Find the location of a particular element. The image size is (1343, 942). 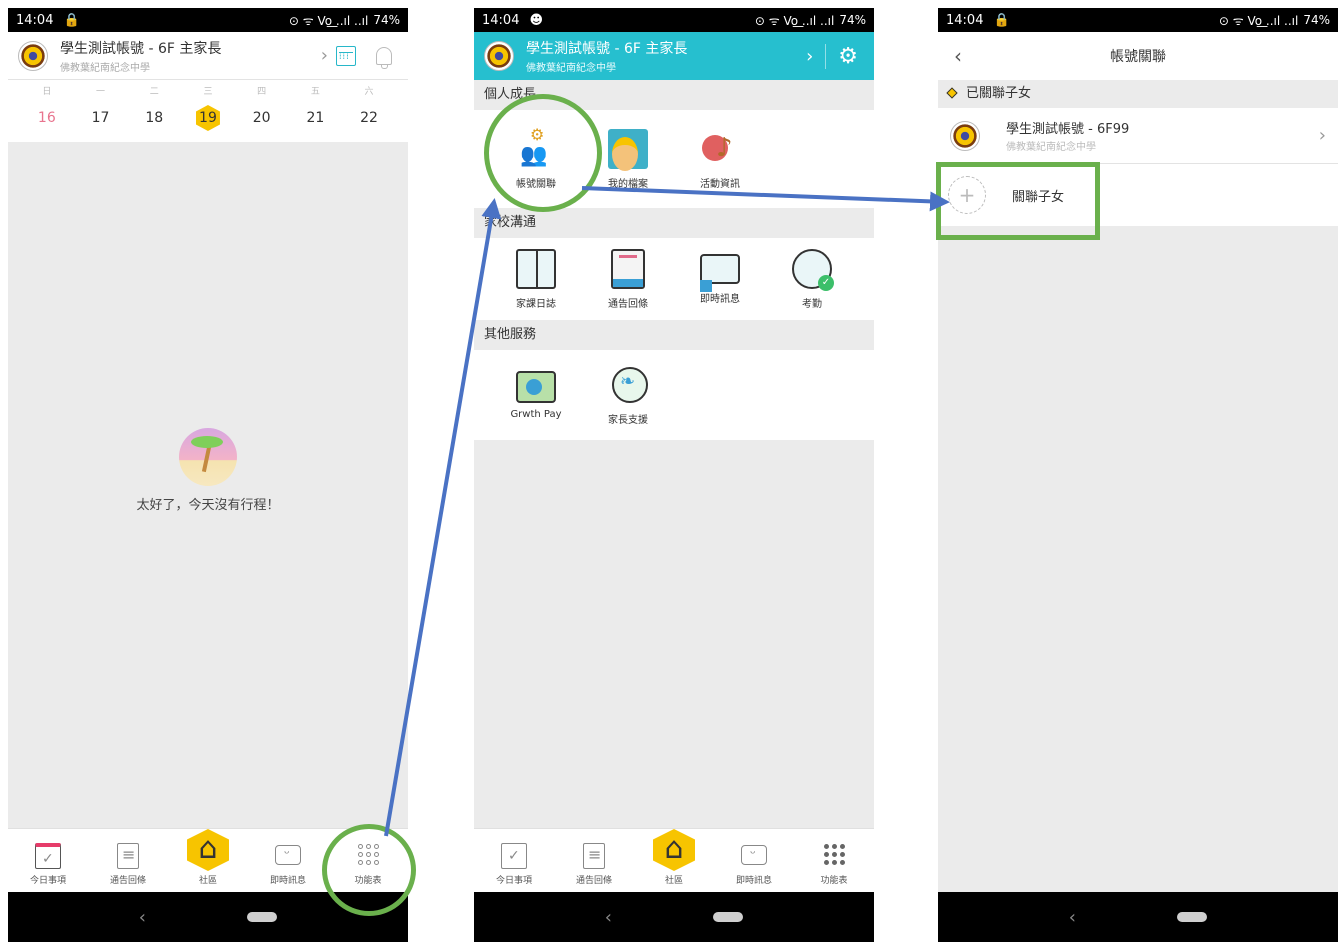

child-school: 佛教葉紀南紀念中學 is located at coordinates (1051, 147).